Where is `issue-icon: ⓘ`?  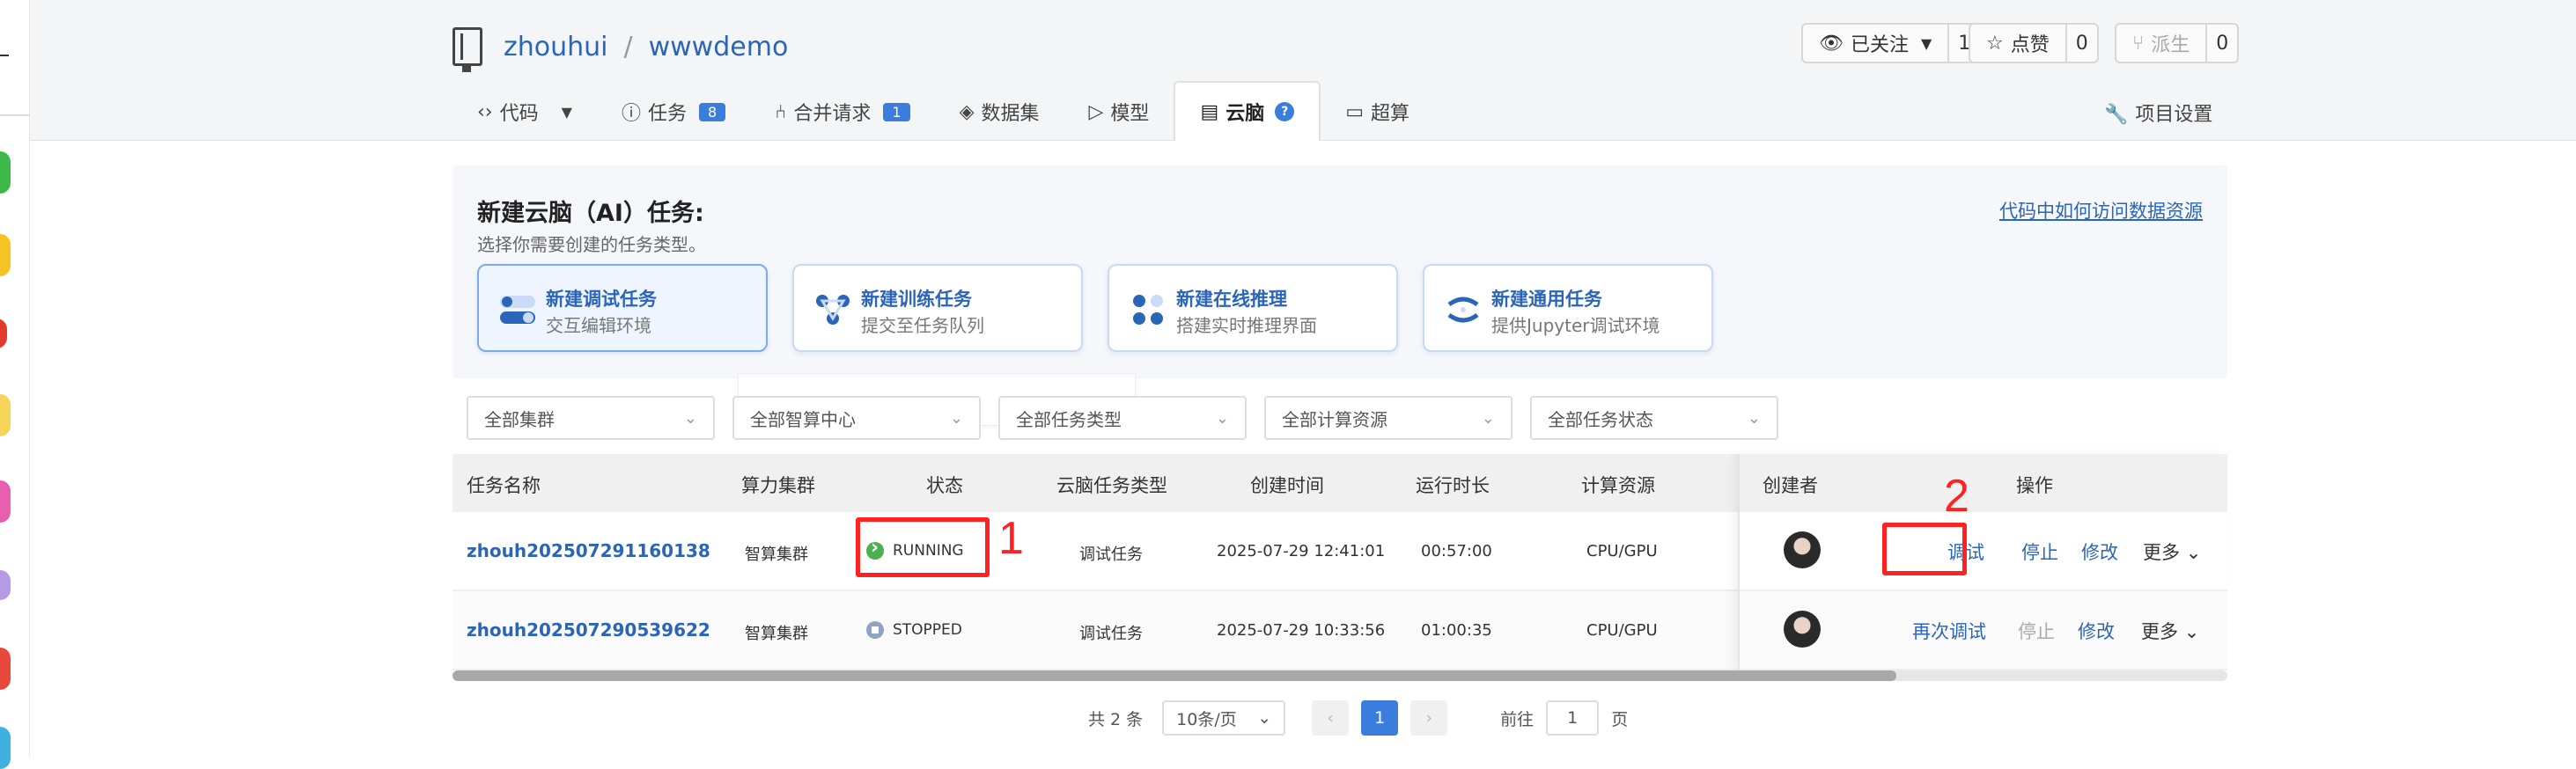
issue-icon: ⓘ is located at coordinates (631, 114).